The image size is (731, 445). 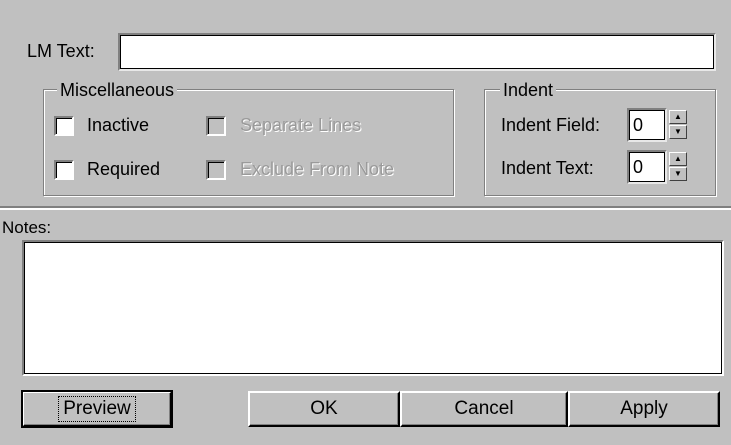 What do you see at coordinates (300, 125) in the screenshot?
I see `separate-lines-label: Separate Lines` at bounding box center [300, 125].